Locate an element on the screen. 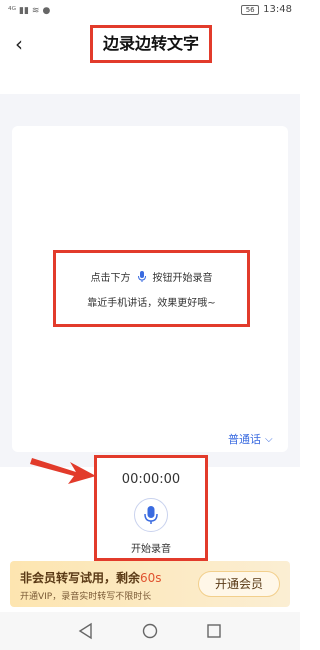 Image resolution: width=320 pixels, height=650 pixels. status-left: ⁴ᴳ ▮▮ ≋ ● is located at coordinates (29, 11).